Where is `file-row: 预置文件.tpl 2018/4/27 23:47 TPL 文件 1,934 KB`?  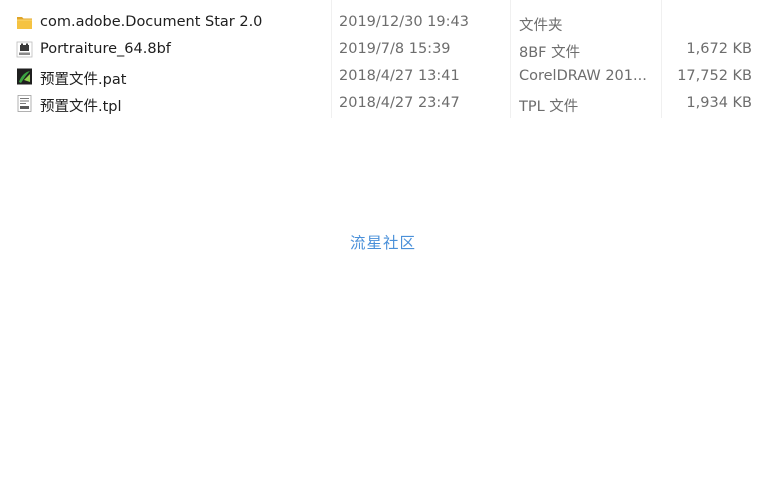
file-row: 预置文件.tpl 2018/4/27 23:47 TPL 文件 1,934 KB is located at coordinates (383, 104).